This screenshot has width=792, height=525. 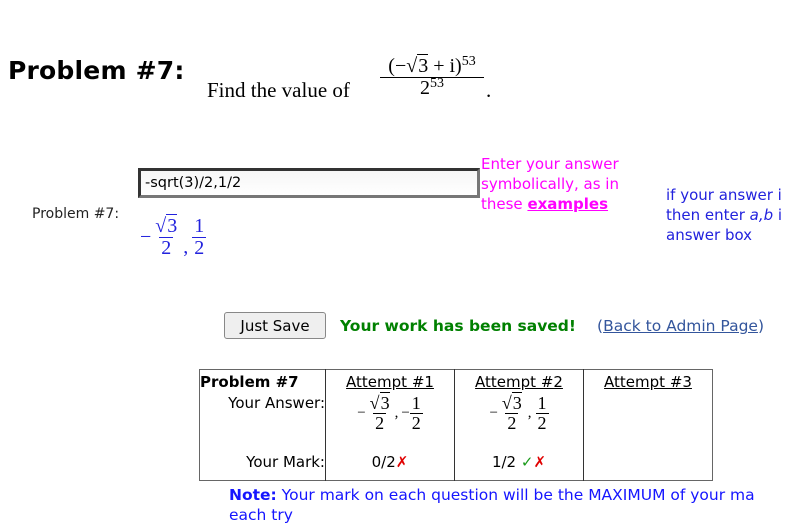 What do you see at coordinates (489, 90) in the screenshot?
I see `question-period: .` at bounding box center [489, 90].